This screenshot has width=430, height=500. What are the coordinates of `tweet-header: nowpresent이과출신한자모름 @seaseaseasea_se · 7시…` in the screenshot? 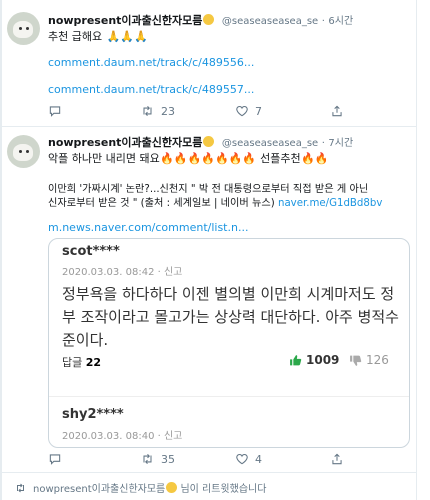 It's located at (200, 142).